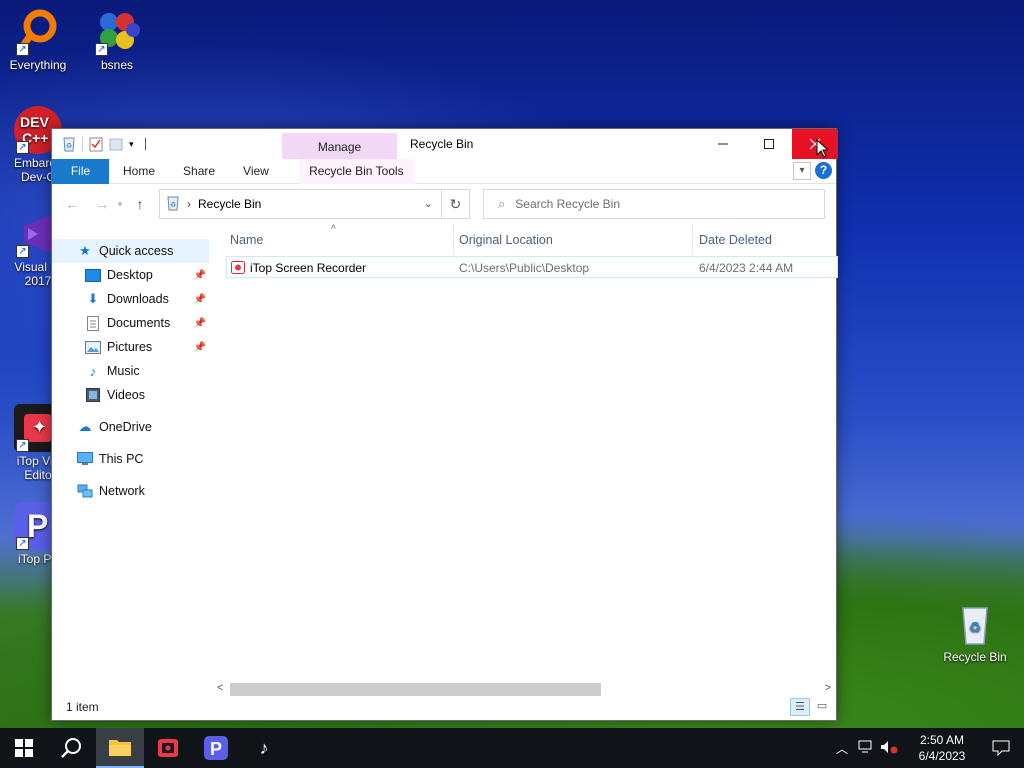 The image size is (1024, 768). I want to click on back-button: ←, so click(72, 204).